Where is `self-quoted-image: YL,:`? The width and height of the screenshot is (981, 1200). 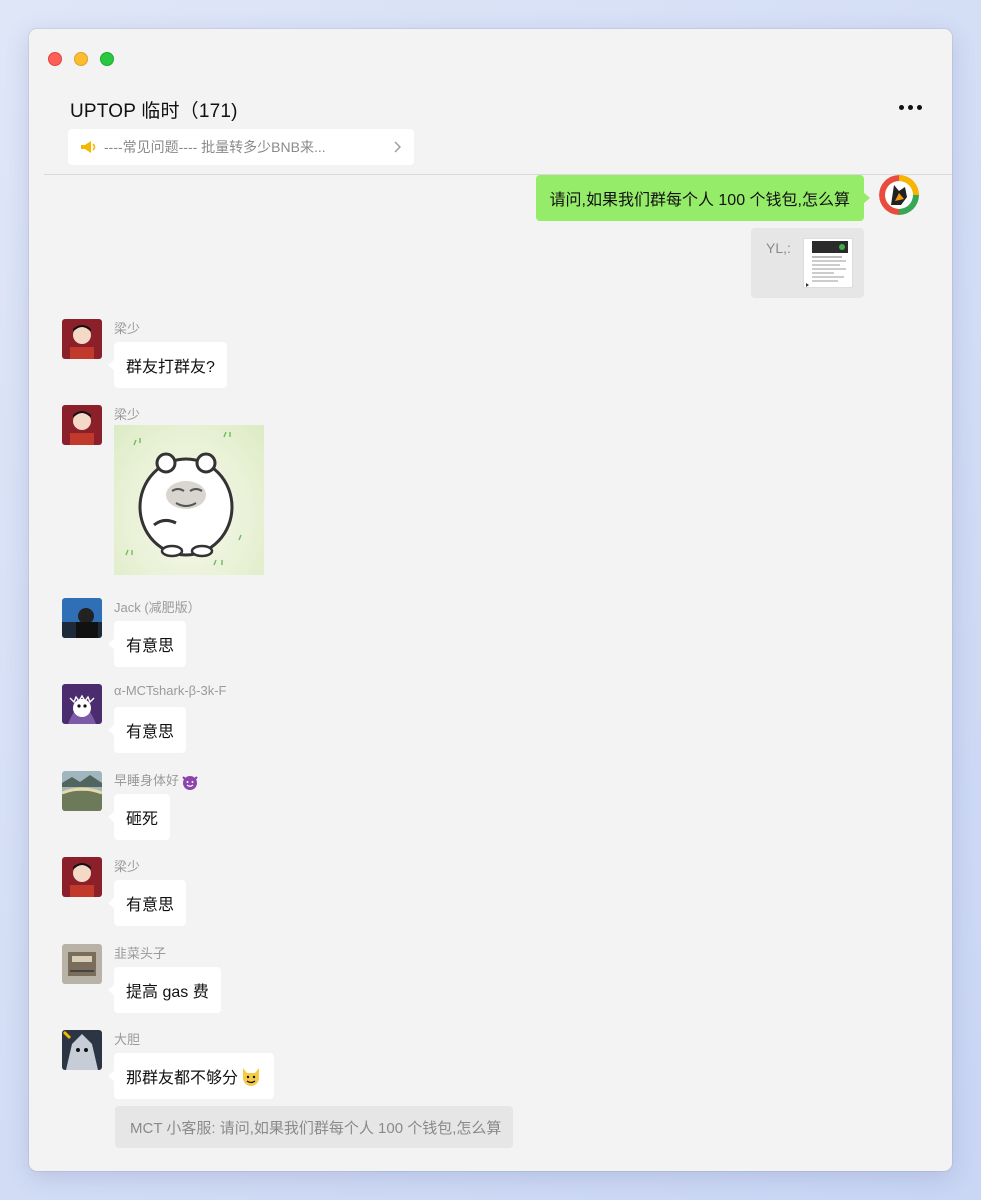
self-quoted-image: YL,: is located at coordinates (807, 263).